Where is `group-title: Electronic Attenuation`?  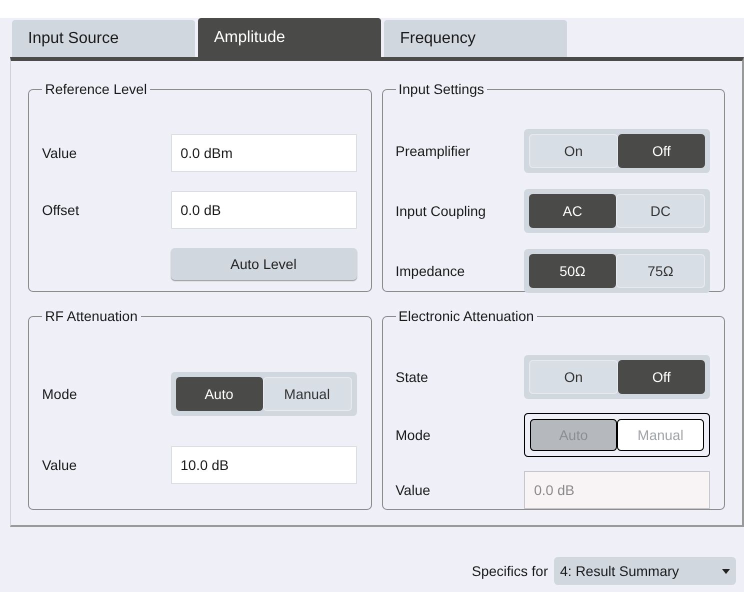
group-title: Electronic Attenuation is located at coordinates (466, 316).